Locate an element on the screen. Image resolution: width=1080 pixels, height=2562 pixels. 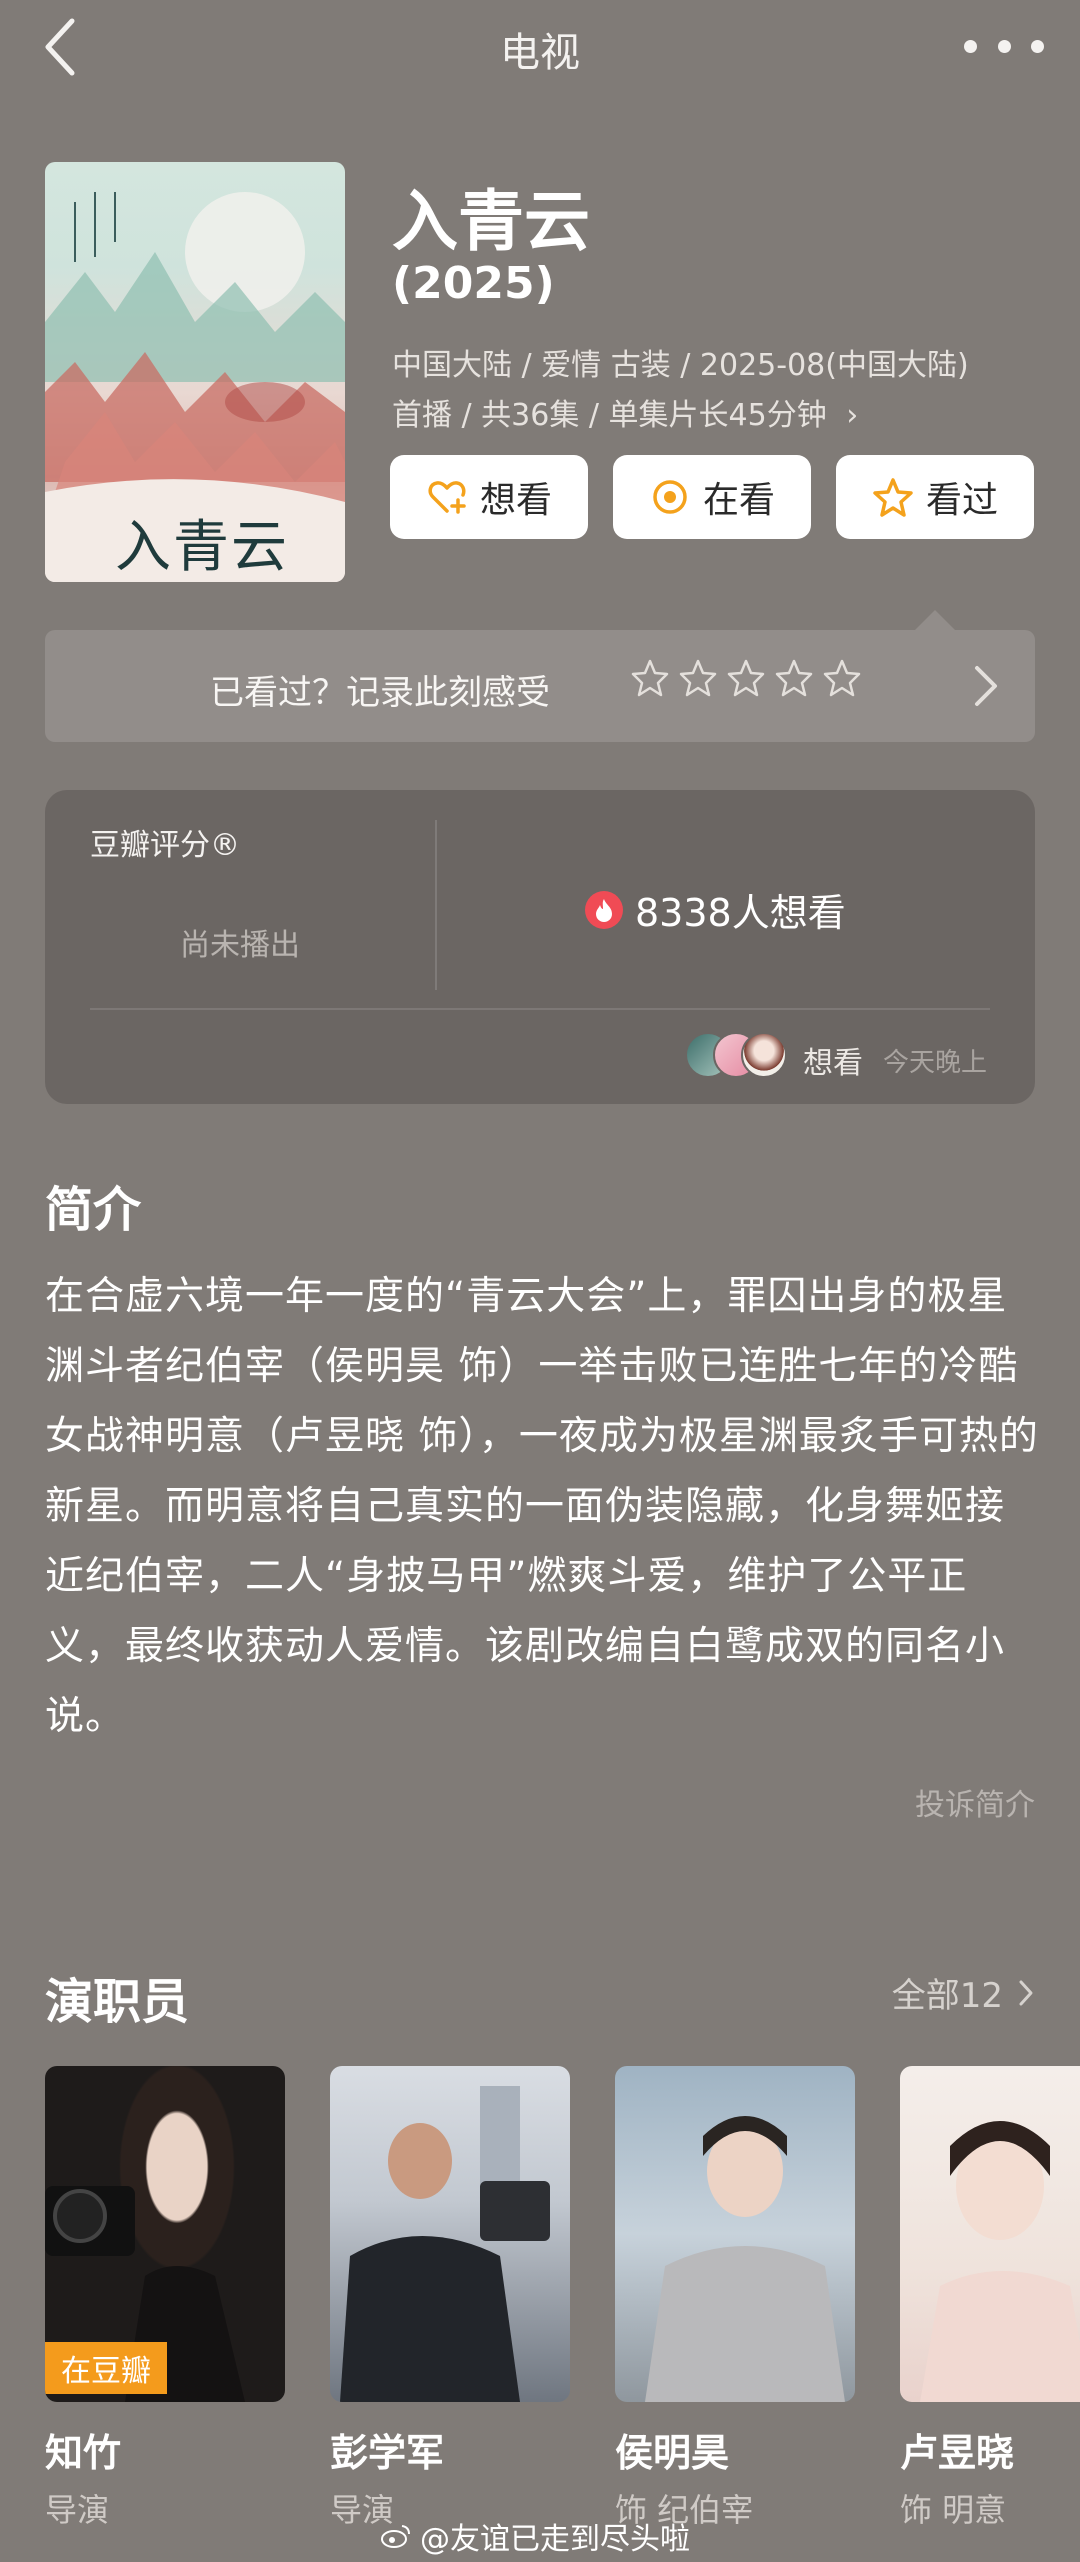
cast-name: 知竹 is located at coordinates (83, 2453).